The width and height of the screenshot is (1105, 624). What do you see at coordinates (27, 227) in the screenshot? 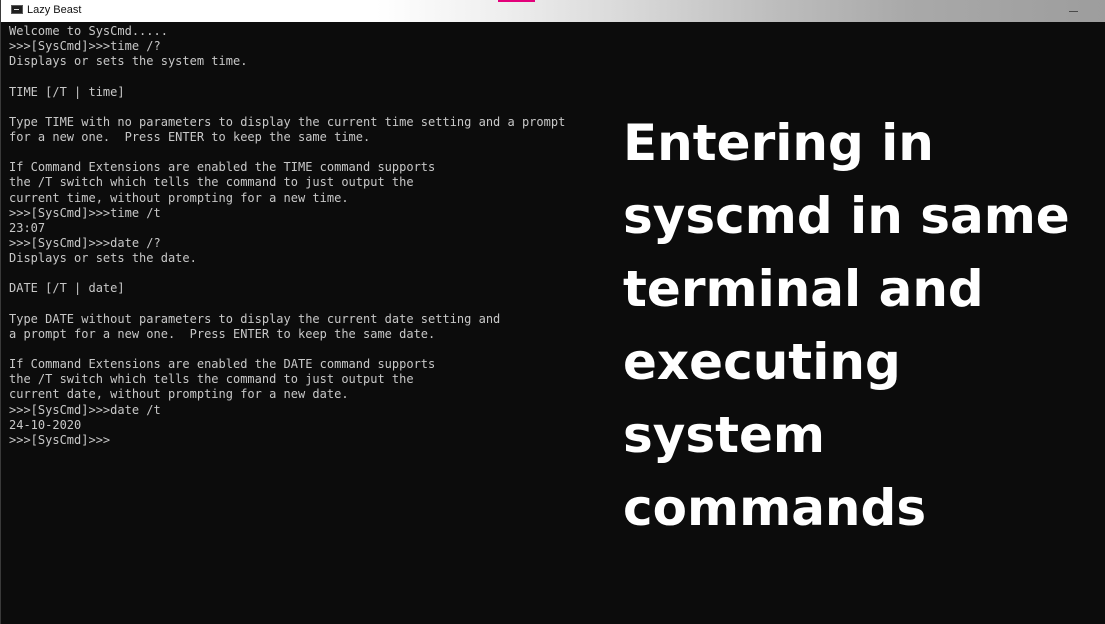
I see `terminal-line: 23:07` at bounding box center [27, 227].